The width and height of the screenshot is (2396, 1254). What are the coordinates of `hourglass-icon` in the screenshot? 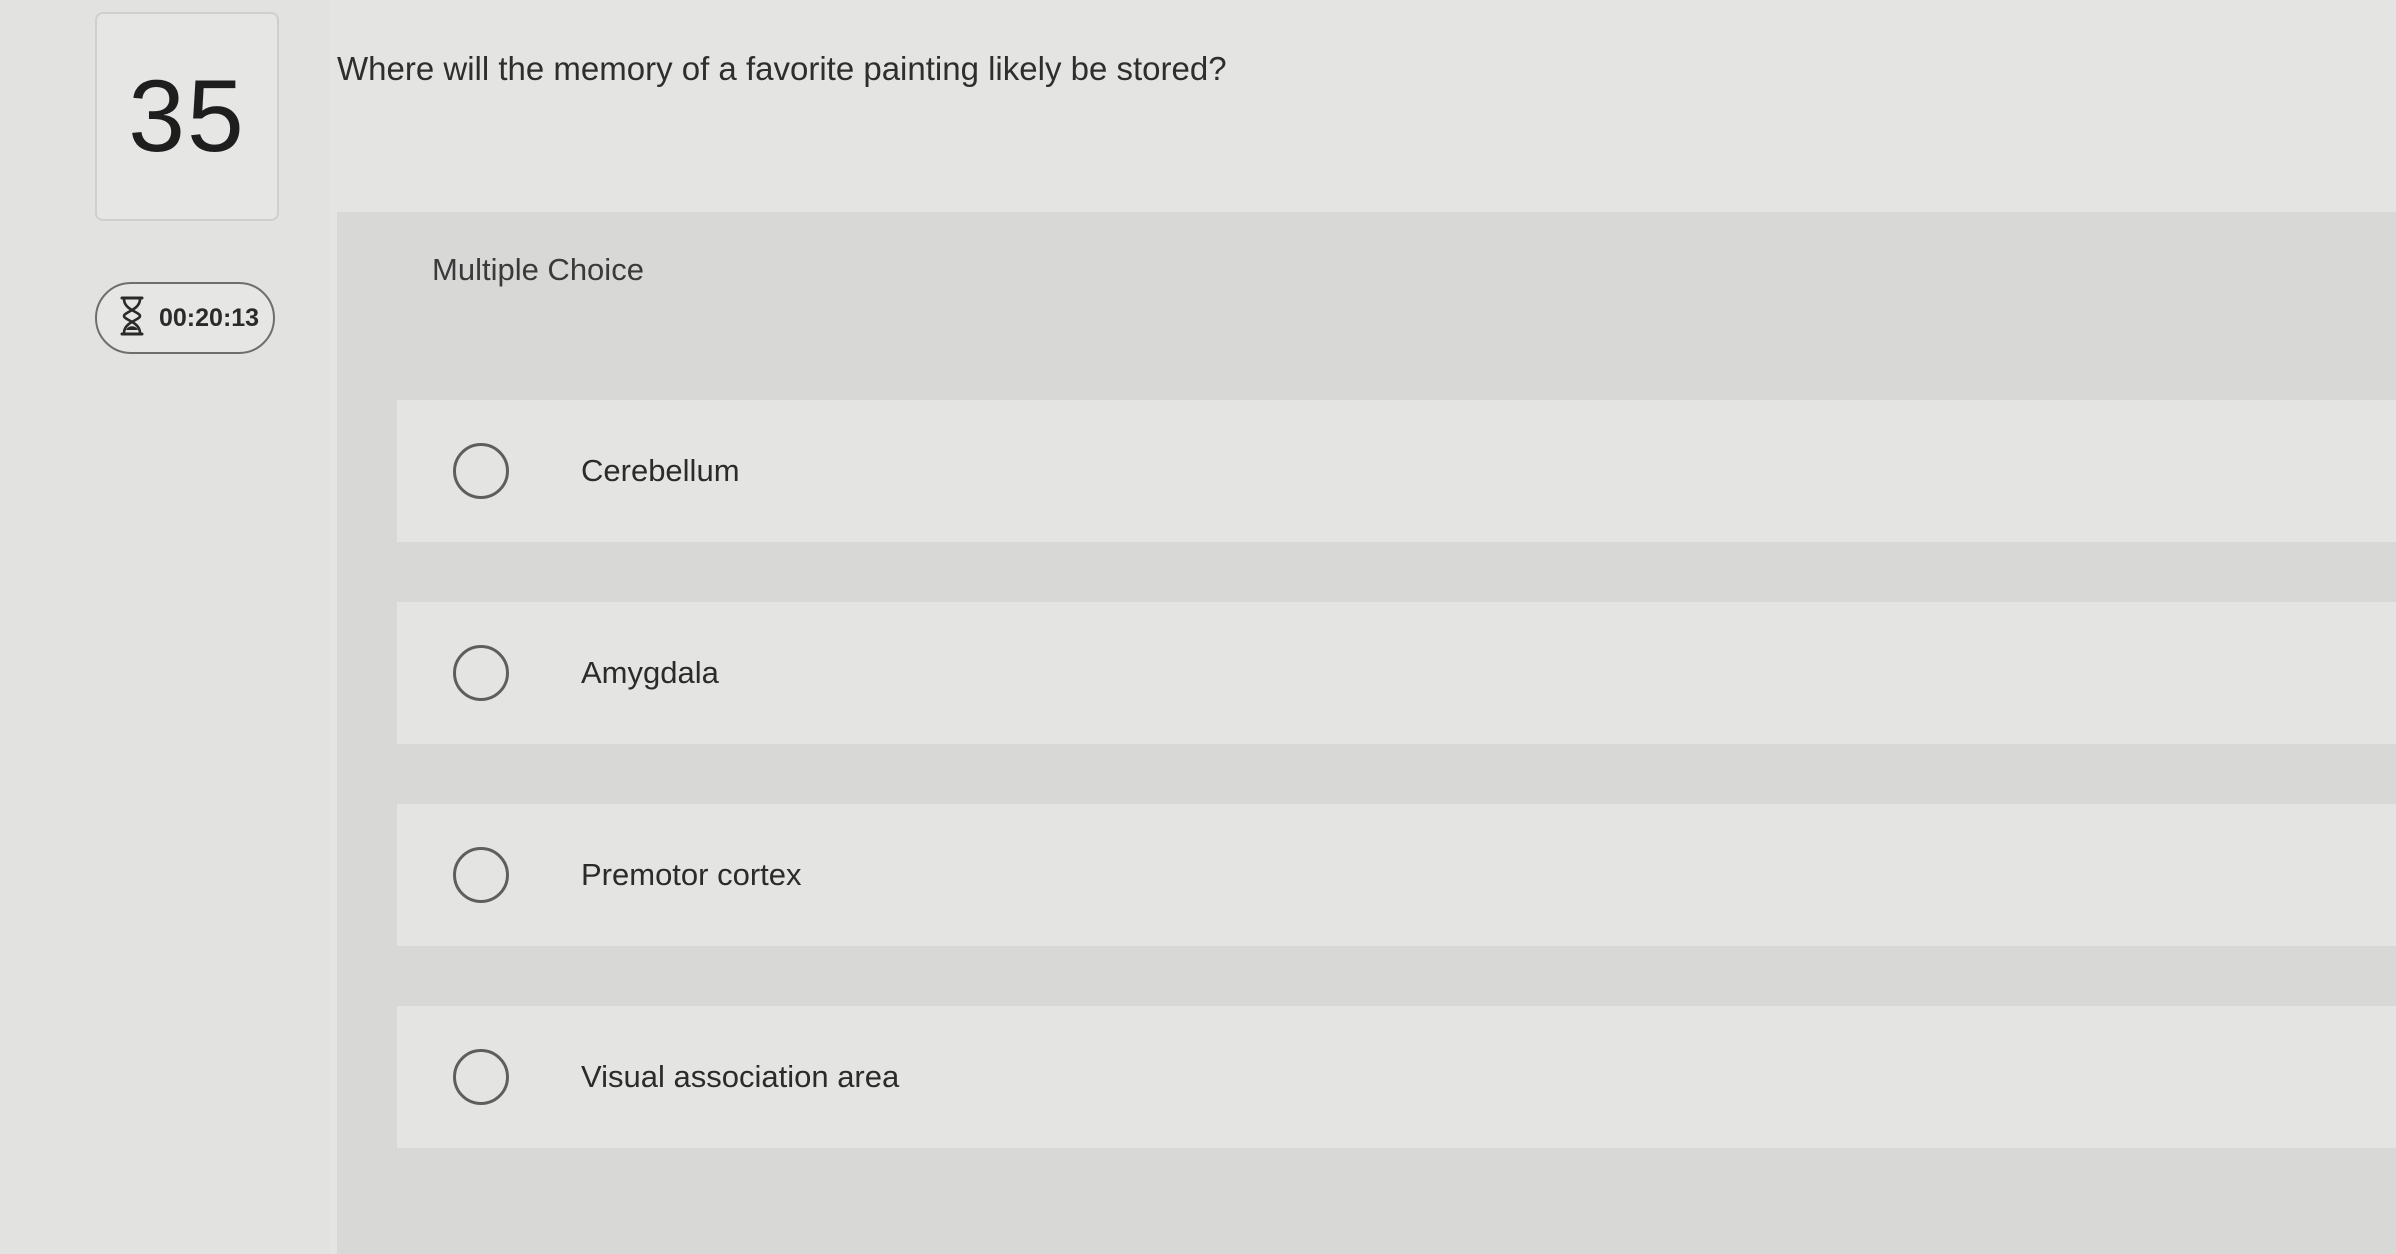 It's located at (139, 318).